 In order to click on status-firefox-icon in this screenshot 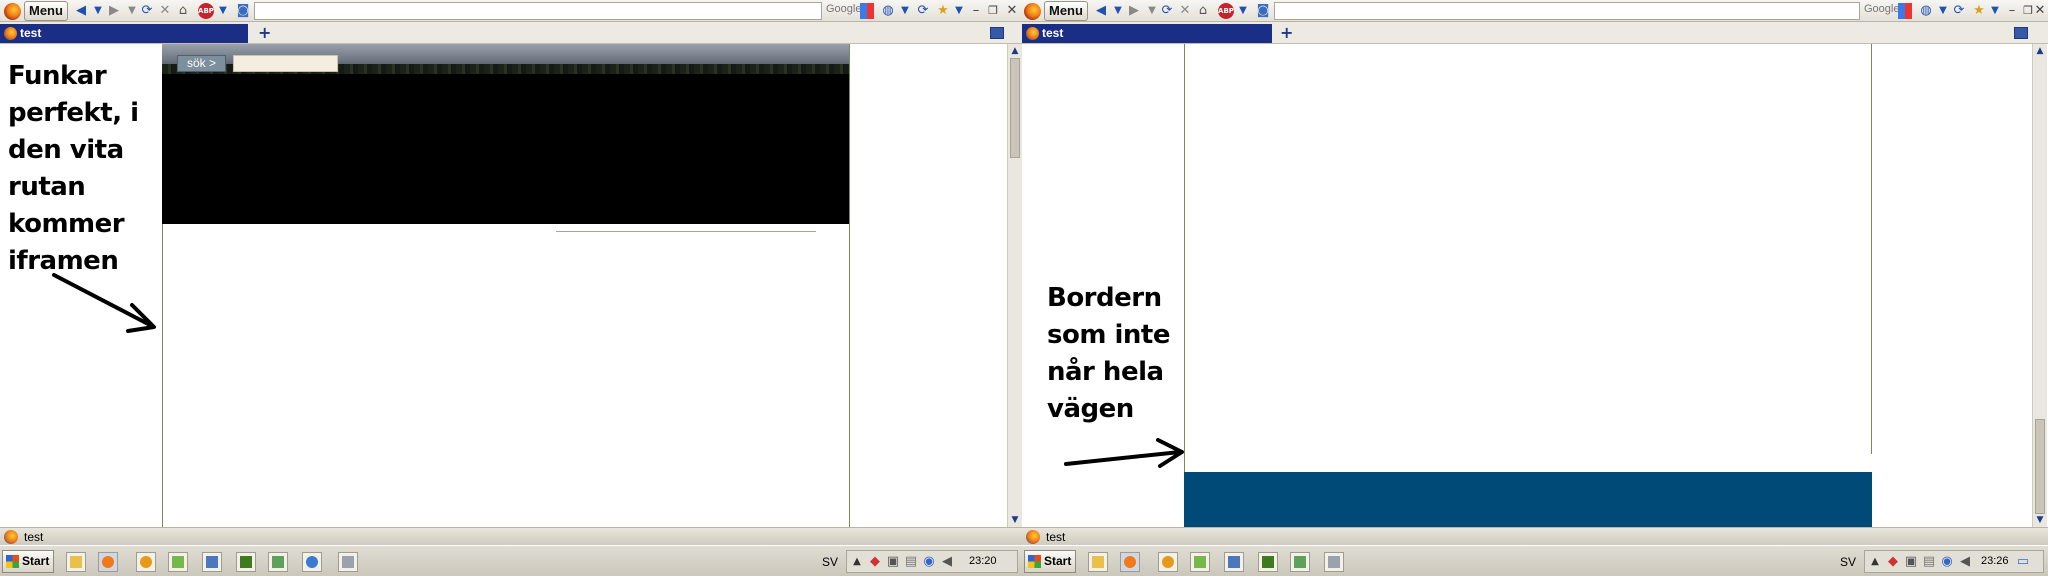, I will do `click(1033, 537)`.